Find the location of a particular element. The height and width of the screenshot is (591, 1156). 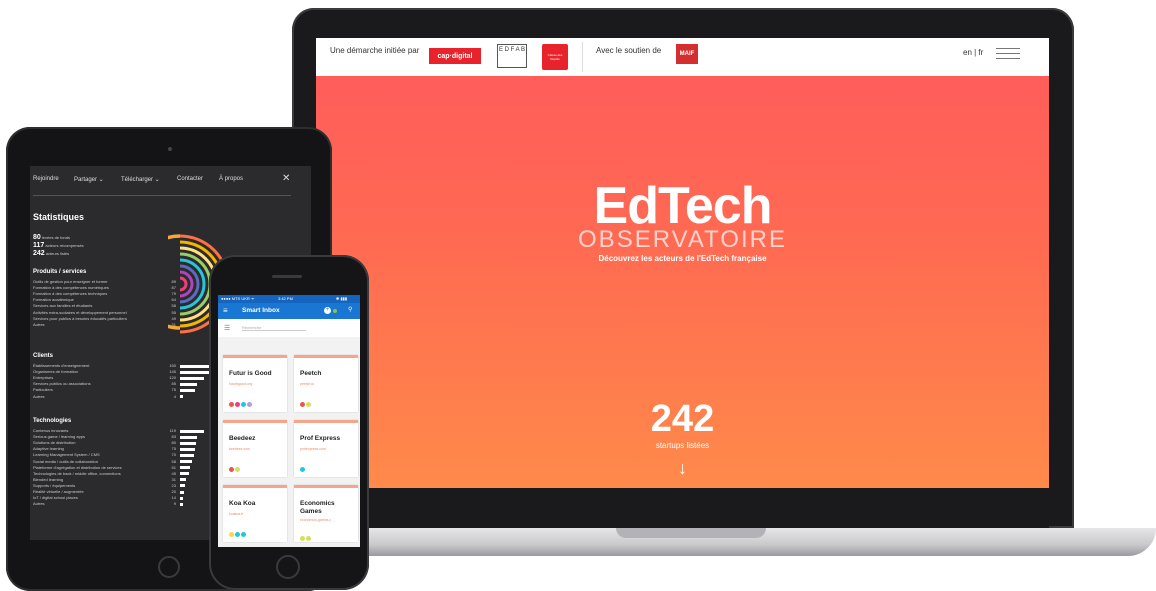

intro-text: Une démarche initiée par is located at coordinates (375, 50).